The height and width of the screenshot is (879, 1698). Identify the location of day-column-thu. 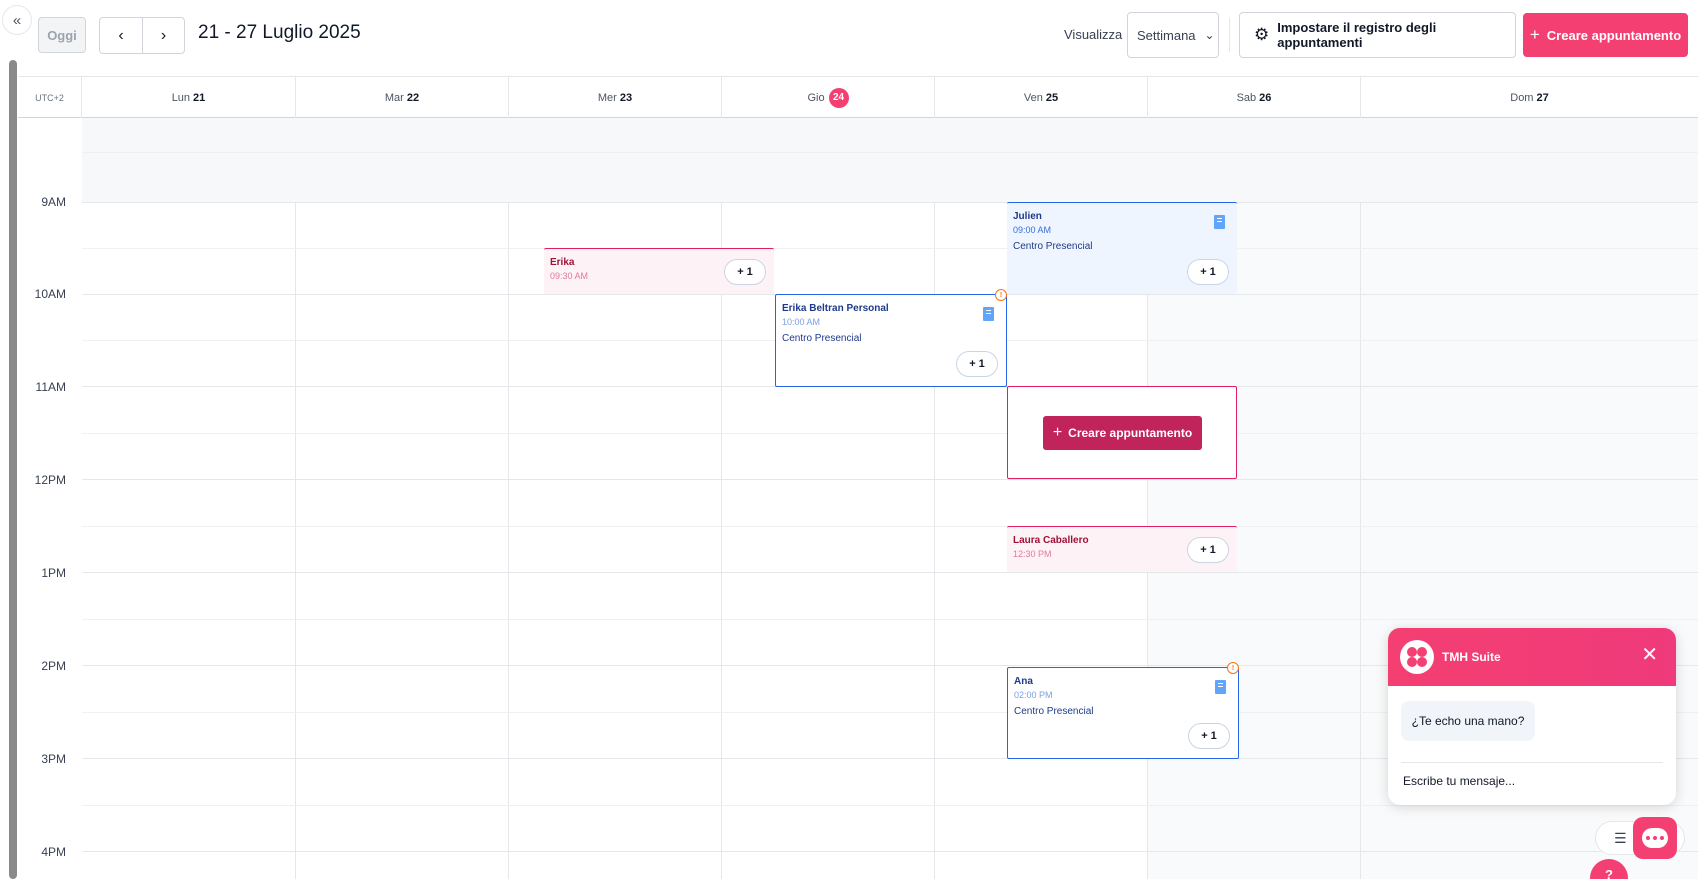
(828, 498).